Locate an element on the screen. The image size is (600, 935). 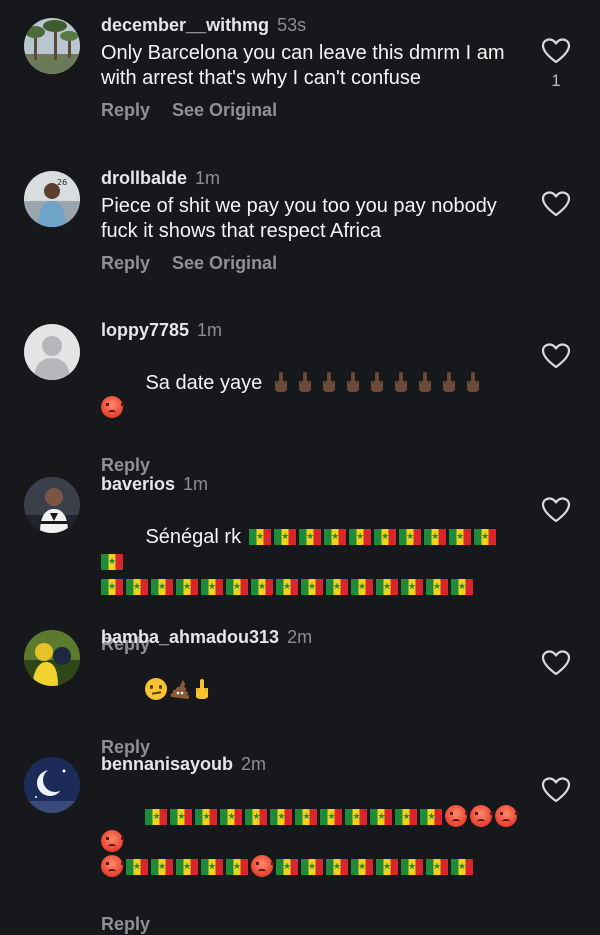
avatar: 26 is located at coordinates (52, 199).